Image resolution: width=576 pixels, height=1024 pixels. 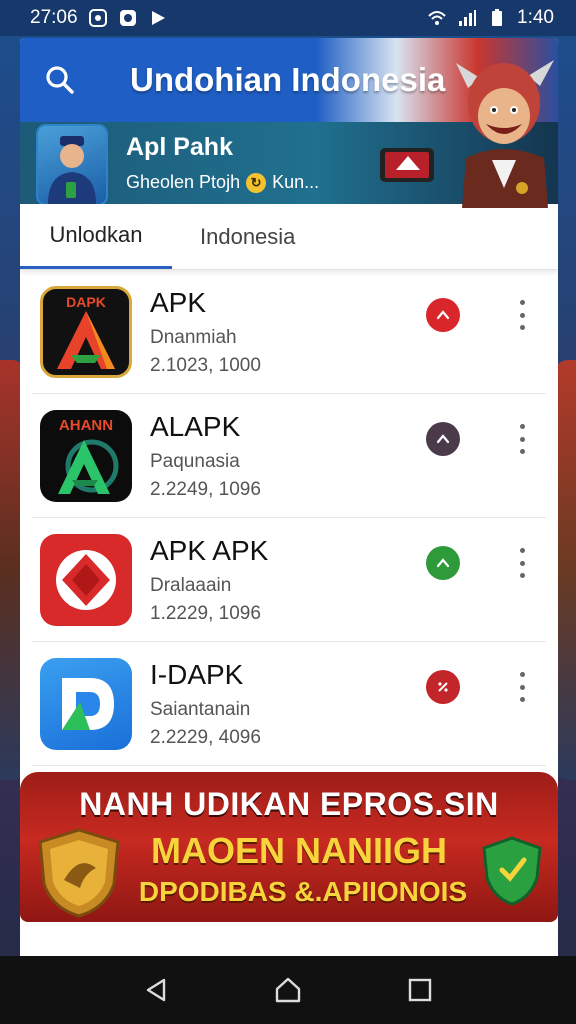 I want to click on letter-d-logo-icon, so click(x=88, y=703).